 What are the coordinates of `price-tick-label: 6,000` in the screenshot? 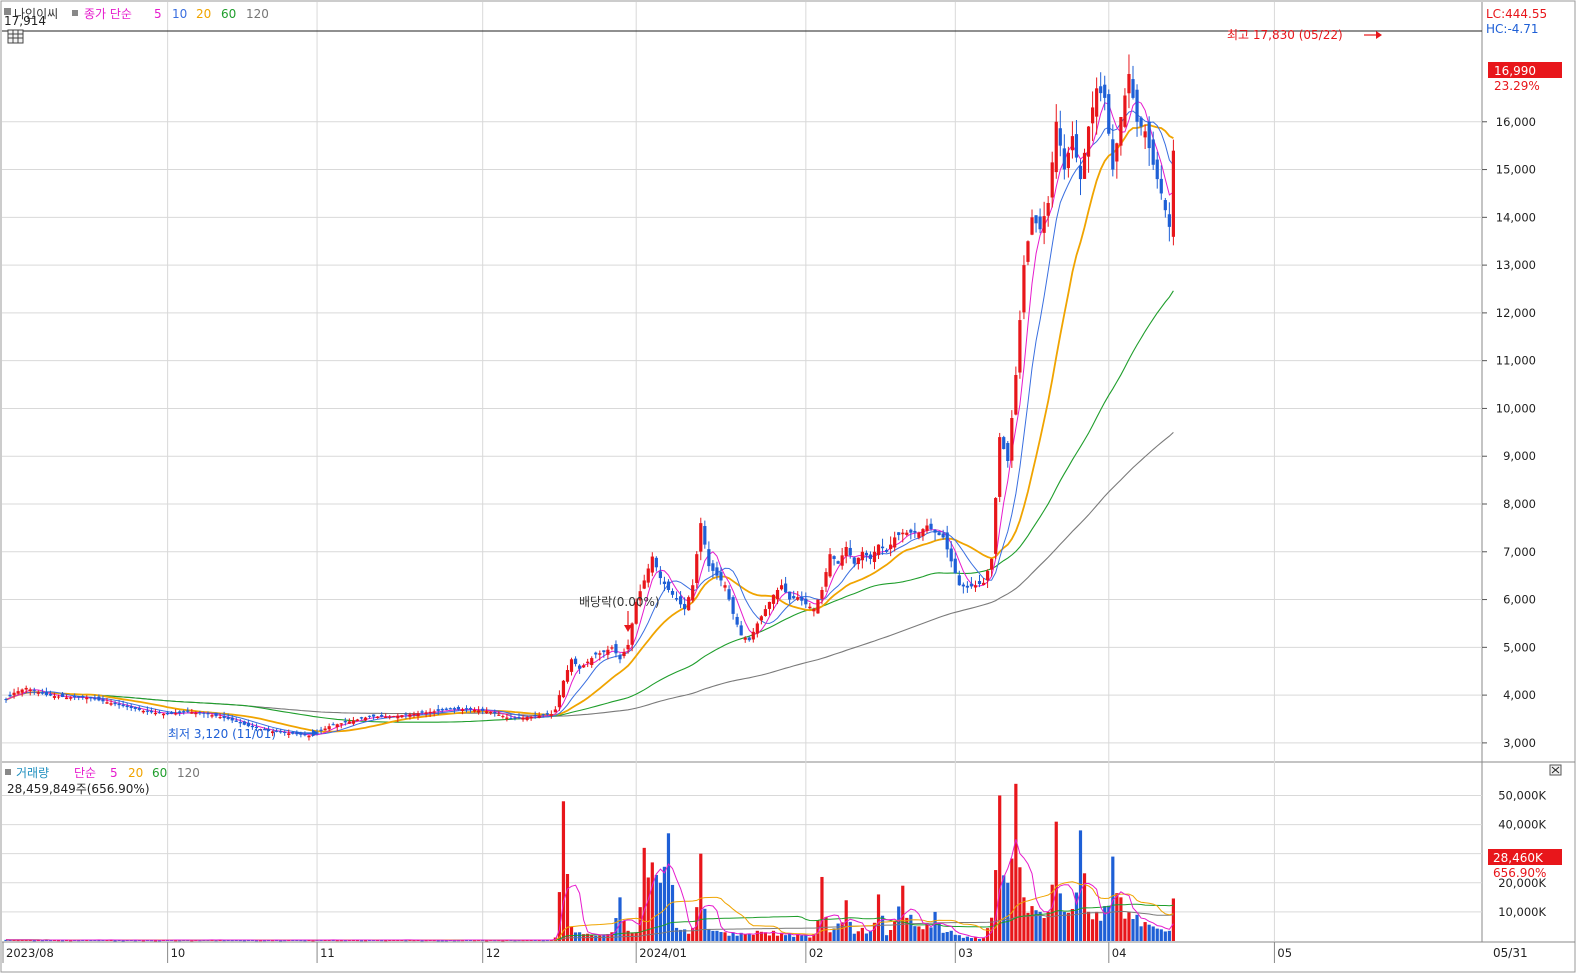 It's located at (1519, 600).